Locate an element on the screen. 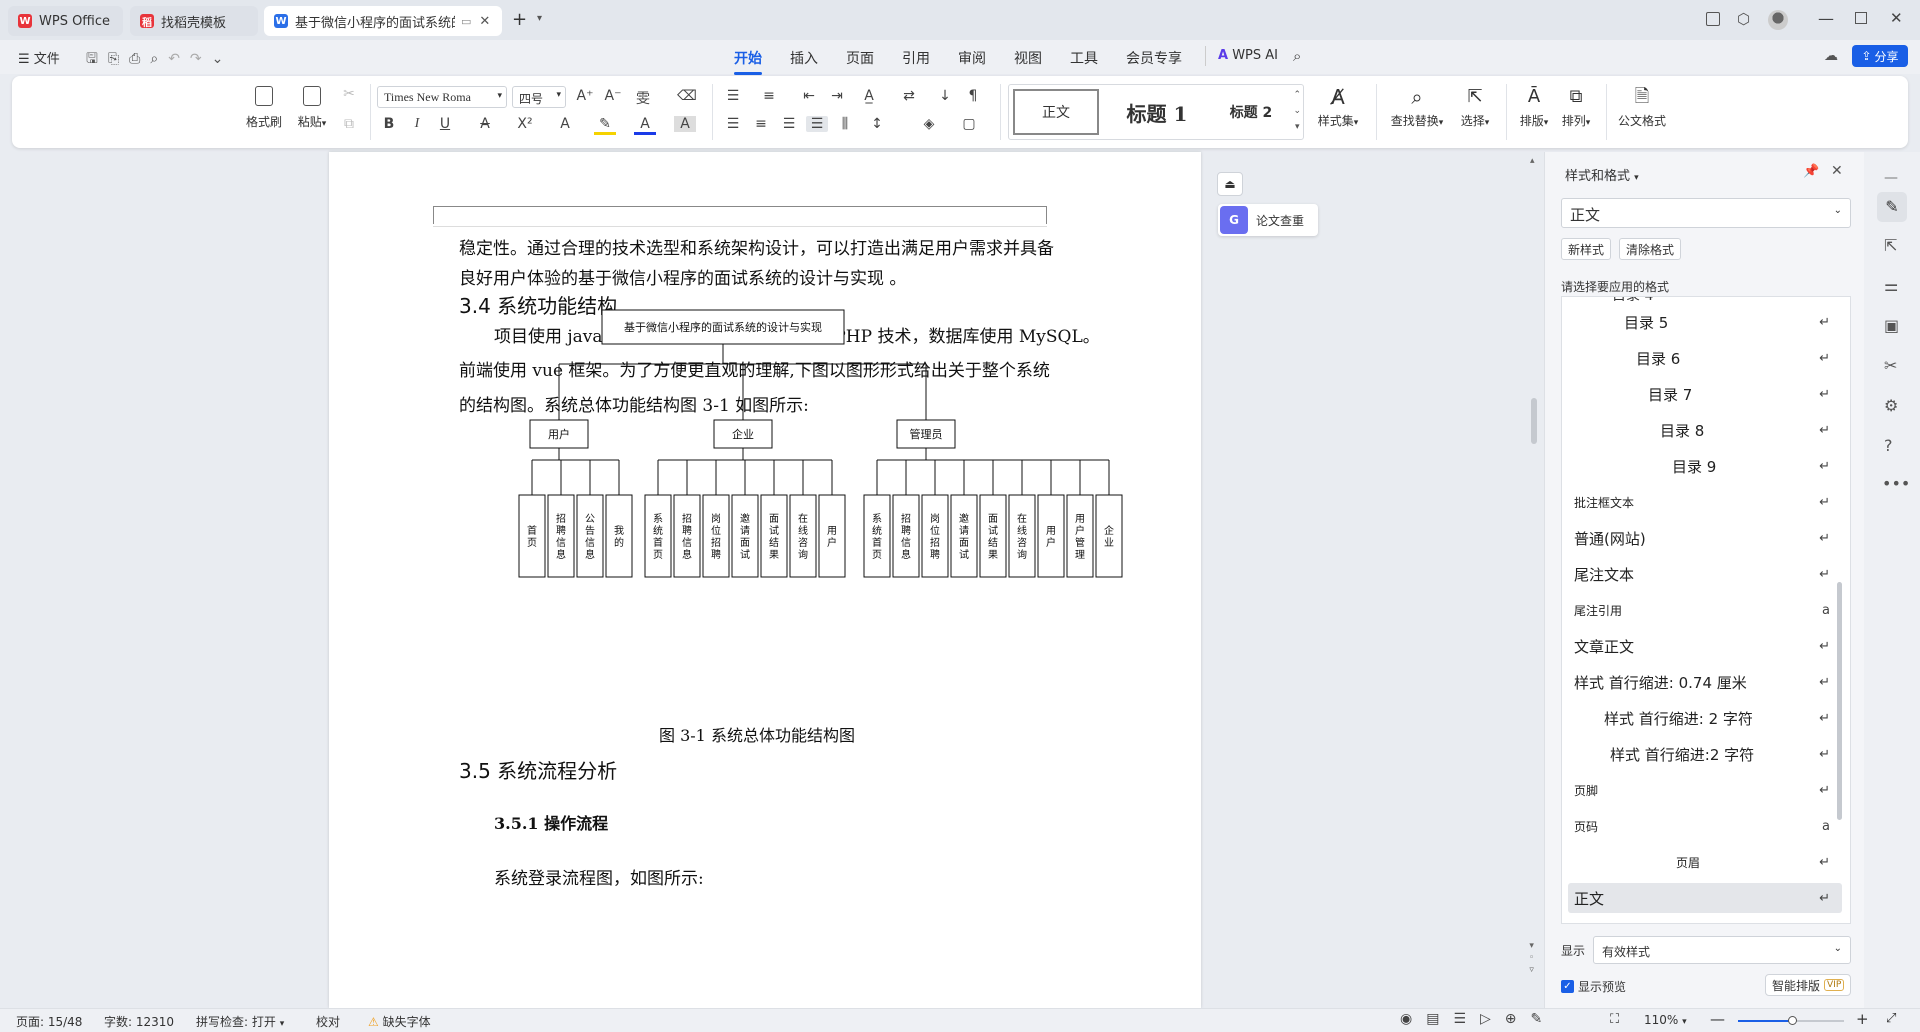 Image resolution: width=1920 pixels, height=1032 pixels. font-name-select: Times New Roma ▾ is located at coordinates (442, 97).